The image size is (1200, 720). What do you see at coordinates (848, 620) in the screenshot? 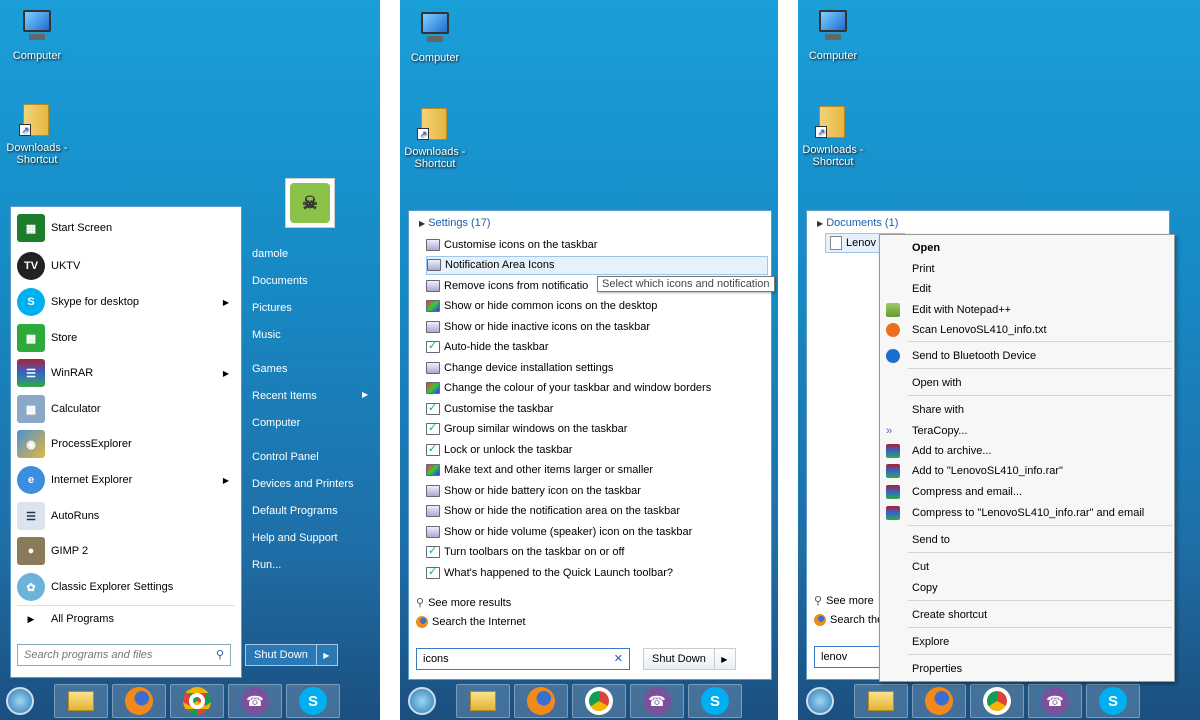
I see `search-internet: Search the` at bounding box center [848, 620].